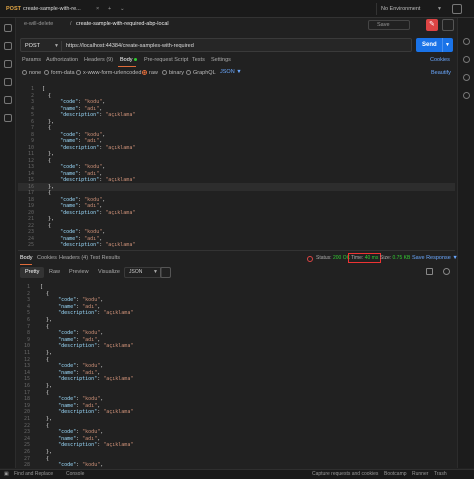 This screenshot has width=474, height=479. Describe the element at coordinates (435, 258) in the screenshot. I see `save-response-button: Save Response ▼` at that location.